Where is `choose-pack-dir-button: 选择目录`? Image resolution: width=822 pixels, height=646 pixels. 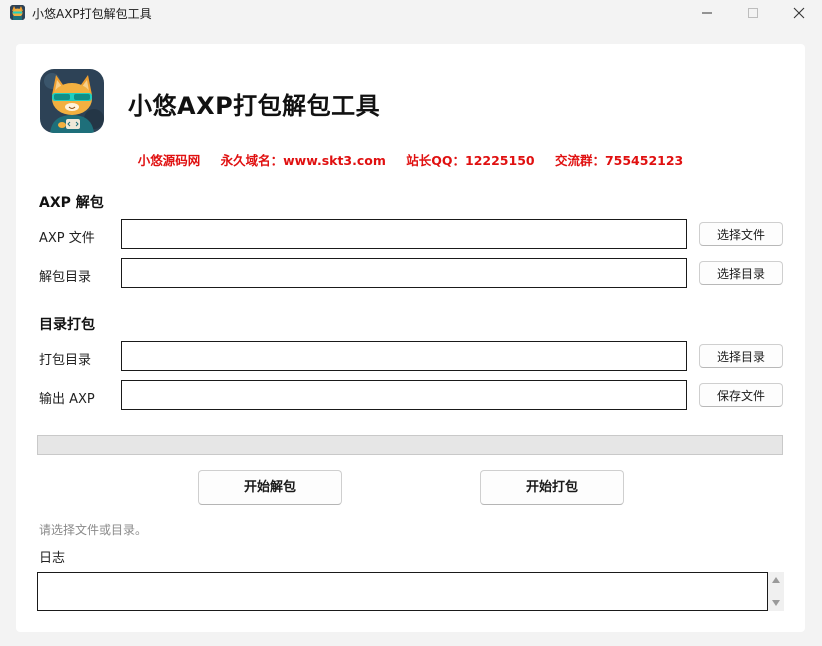
choose-pack-dir-button: 选择目录 is located at coordinates (741, 356).